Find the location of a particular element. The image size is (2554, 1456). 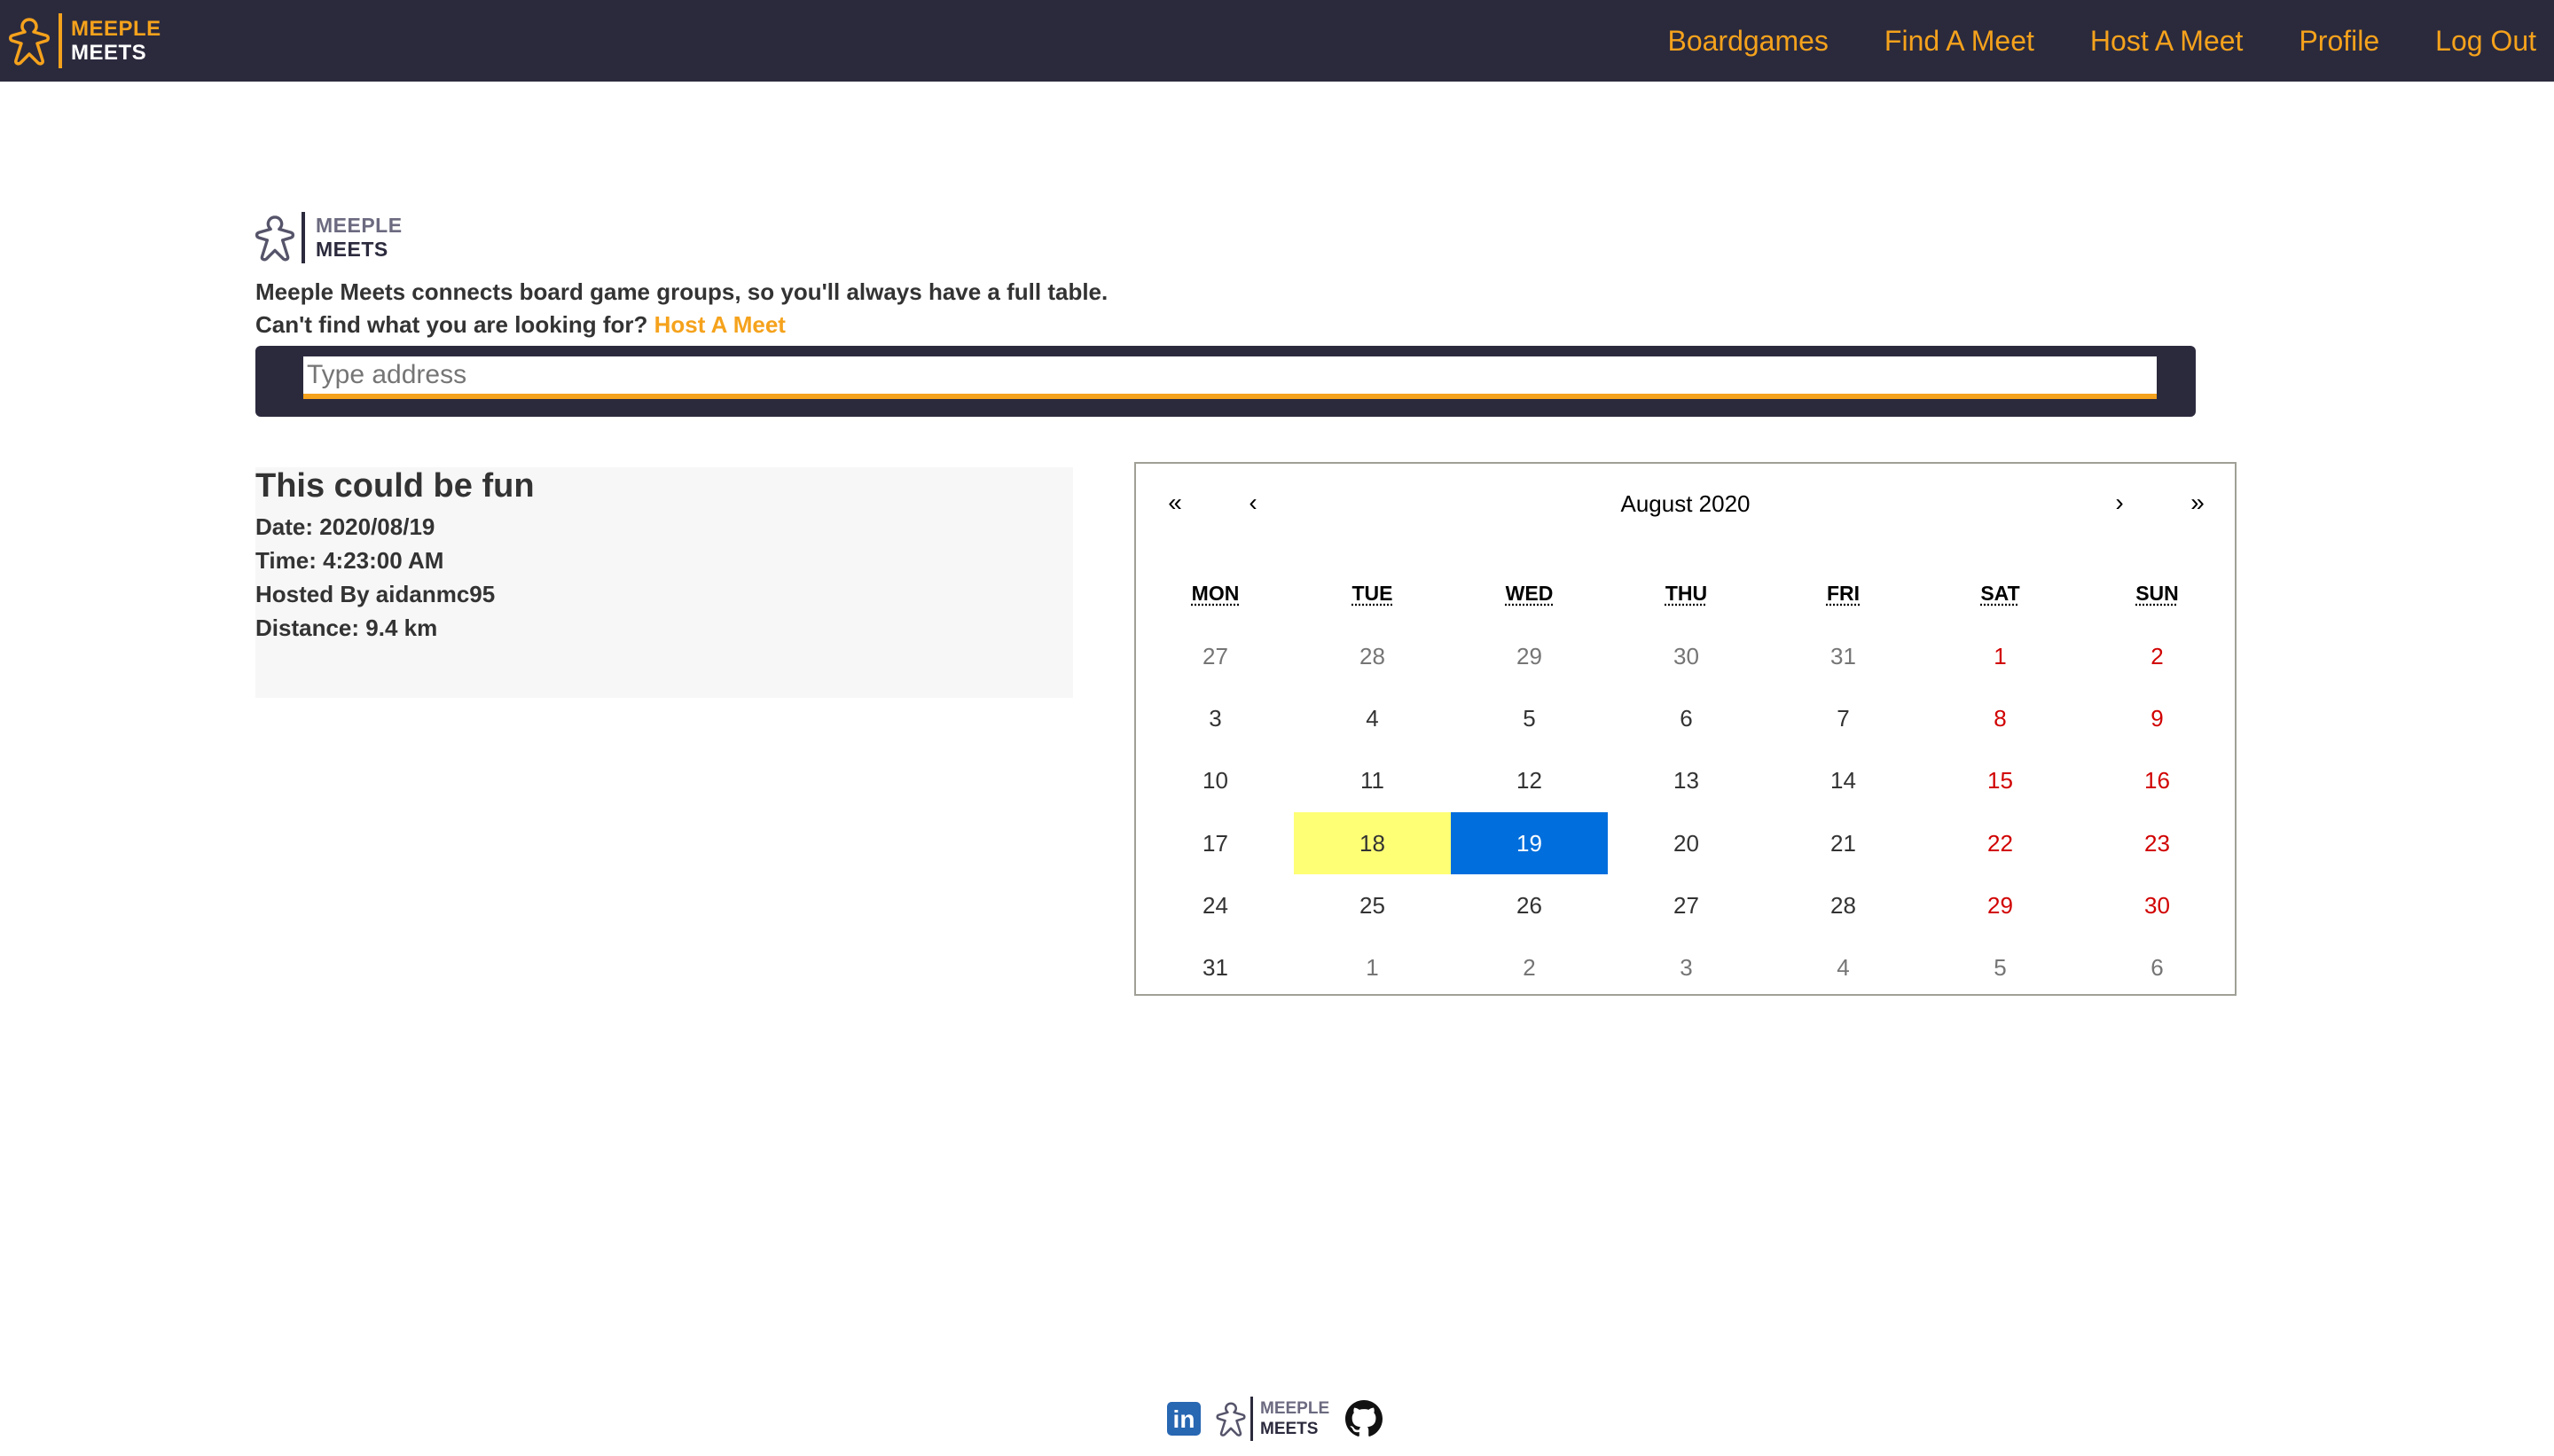

hero-logo: MEEPLE MEETS is located at coordinates (328, 237).